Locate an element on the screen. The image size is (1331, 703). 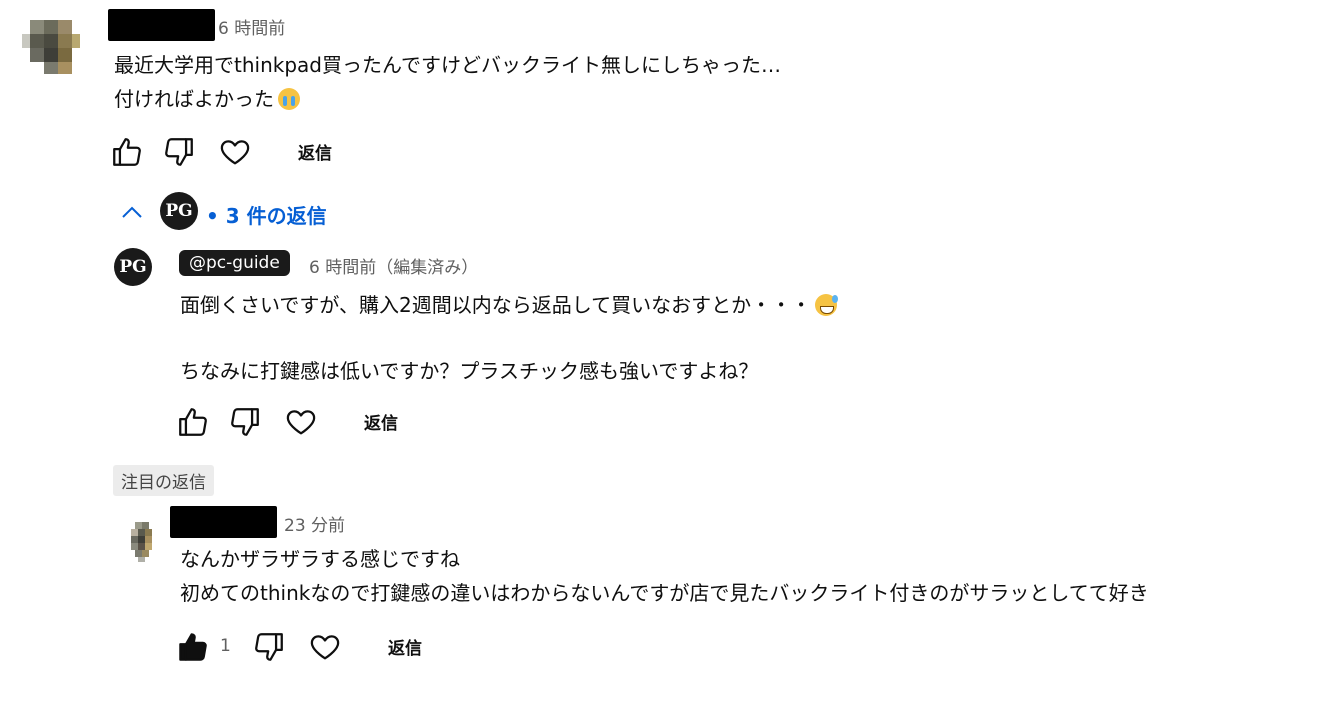
like-count: 1 is located at coordinates (225, 646).